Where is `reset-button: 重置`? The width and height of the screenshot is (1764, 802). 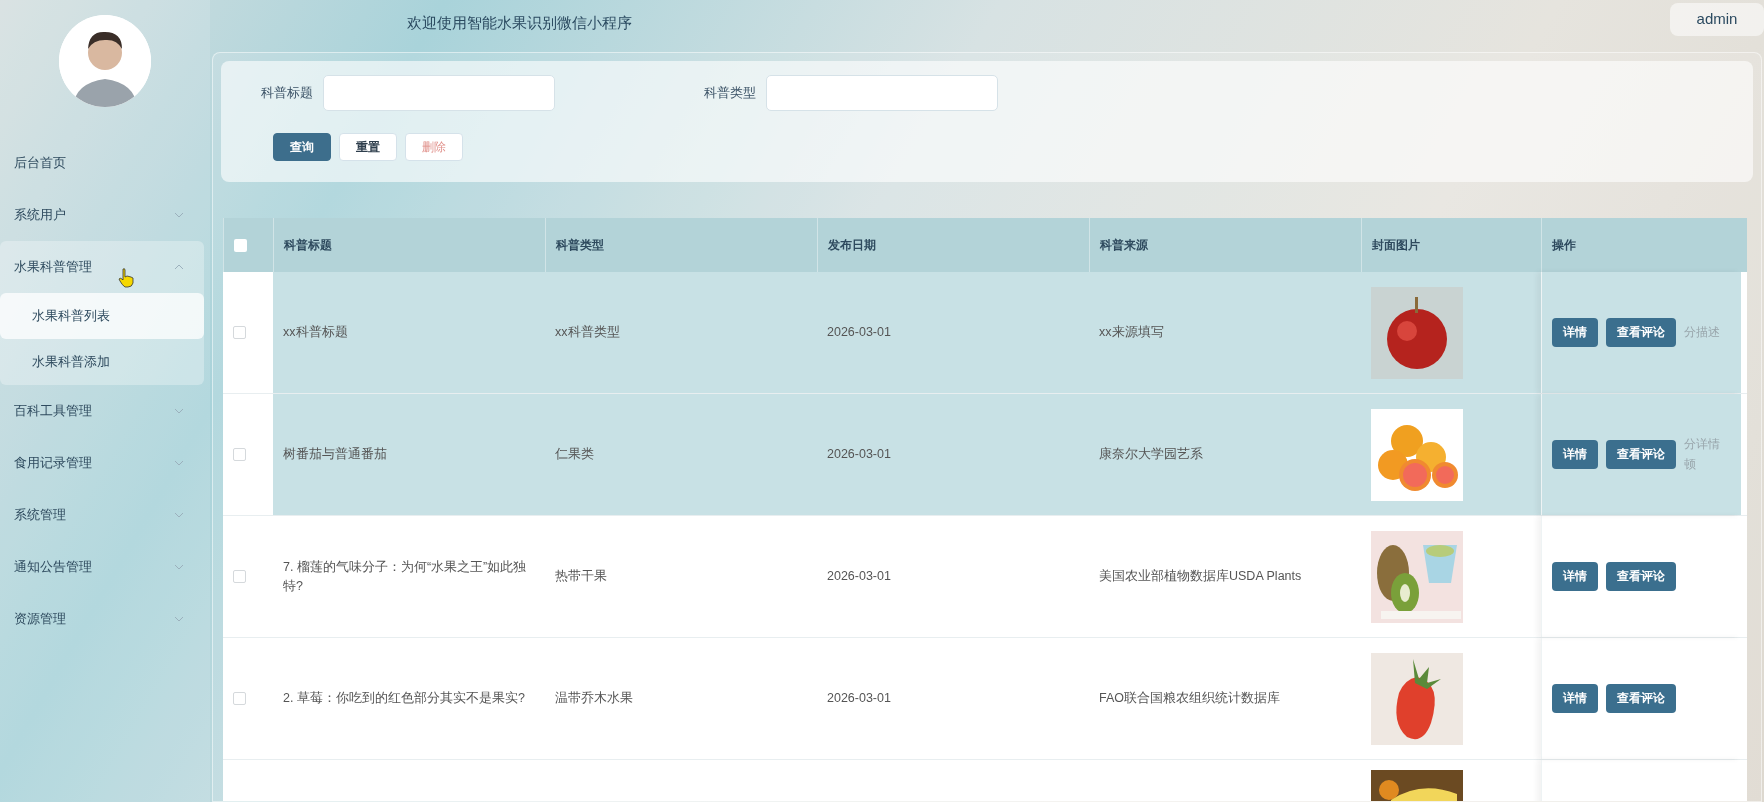 reset-button: 重置 is located at coordinates (368, 147).